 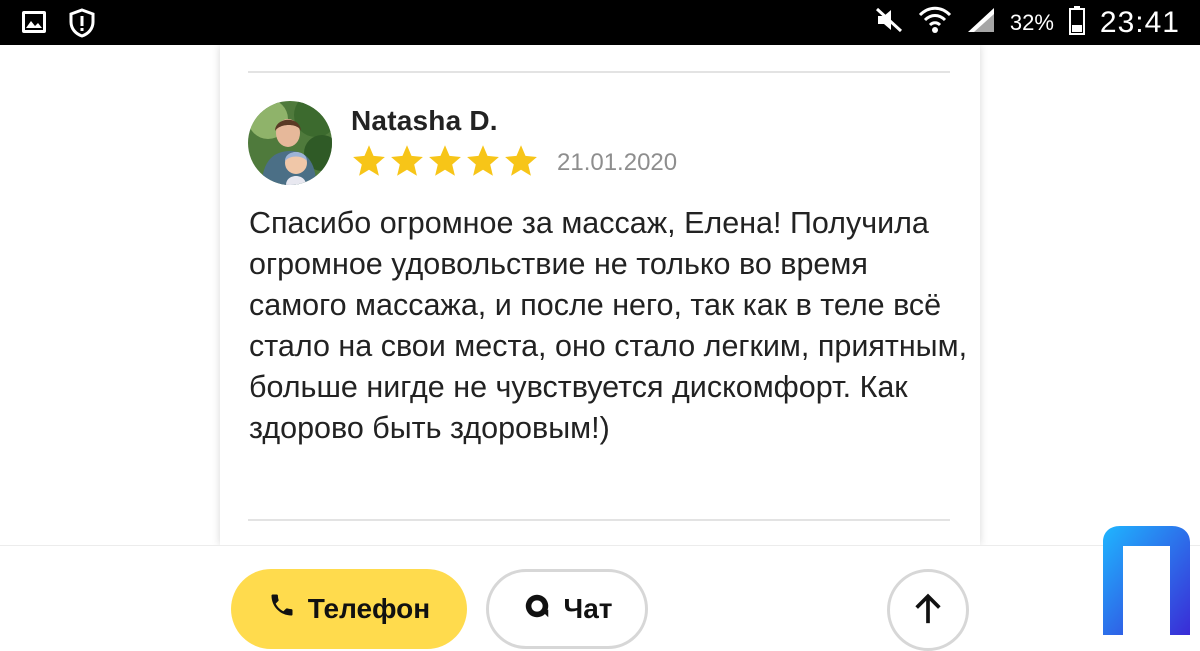 I want to click on battery-icon, so click(x=1077, y=22).